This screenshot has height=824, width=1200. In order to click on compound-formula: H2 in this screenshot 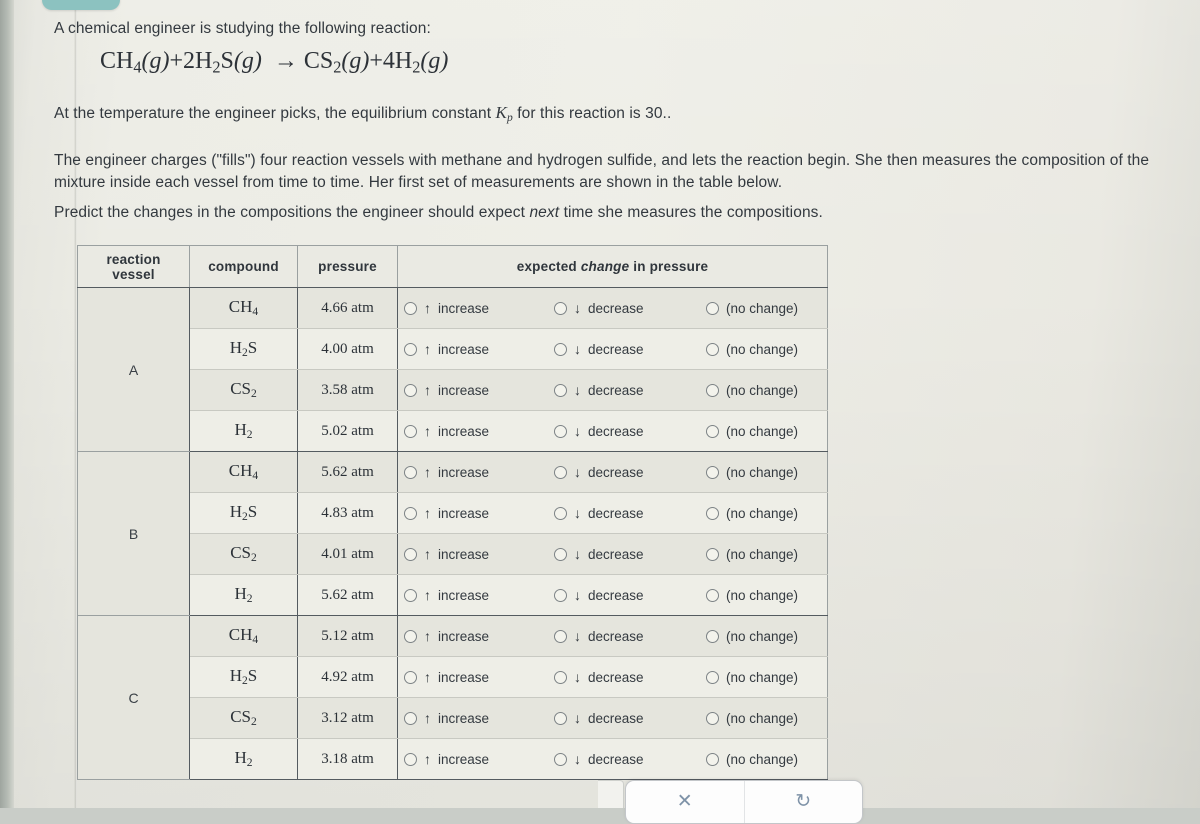, I will do `click(243, 759)`.